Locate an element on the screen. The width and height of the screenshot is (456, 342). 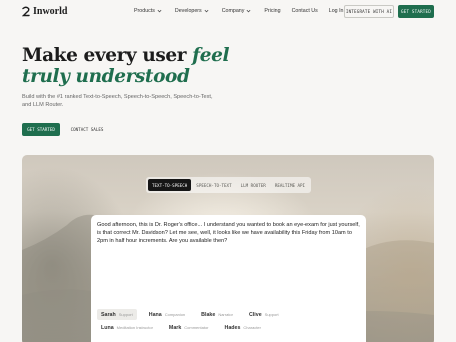
tab-speech-to-text: SPEECH-TO-TEXT is located at coordinates (213, 185).